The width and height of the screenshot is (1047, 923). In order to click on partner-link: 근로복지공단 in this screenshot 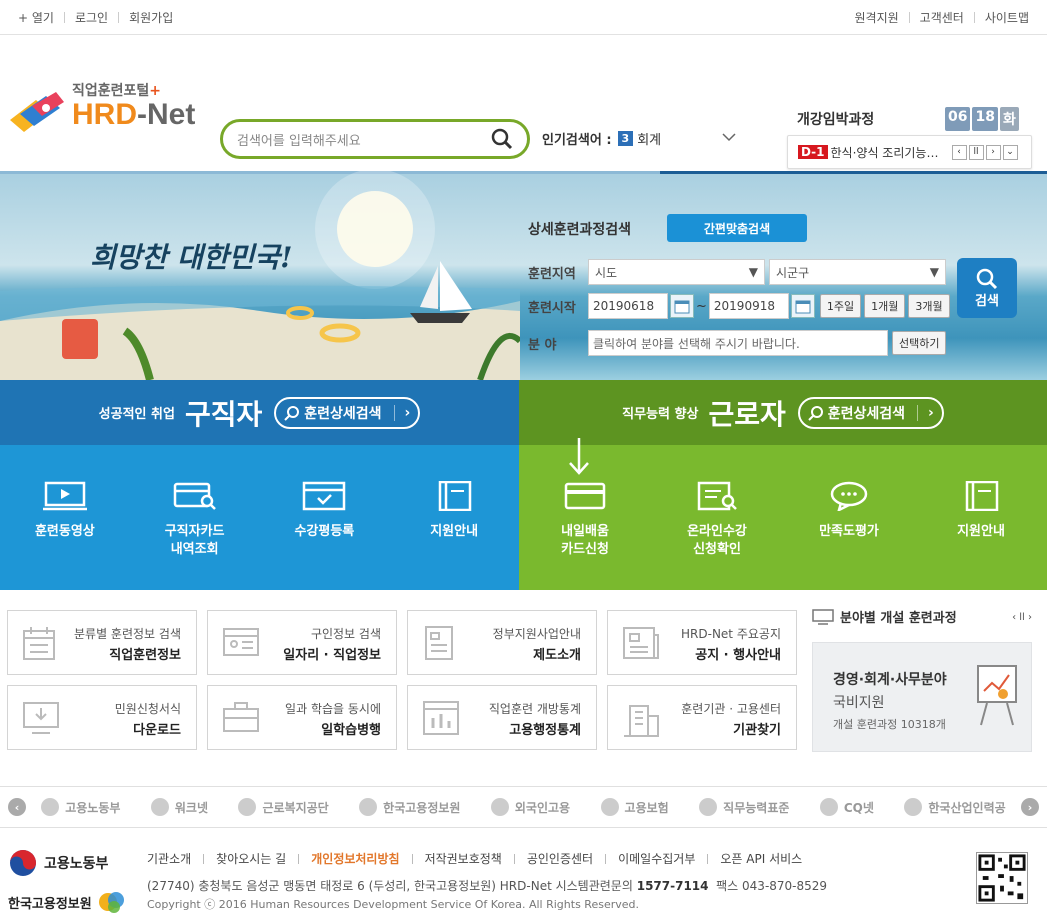, I will do `click(283, 807)`.